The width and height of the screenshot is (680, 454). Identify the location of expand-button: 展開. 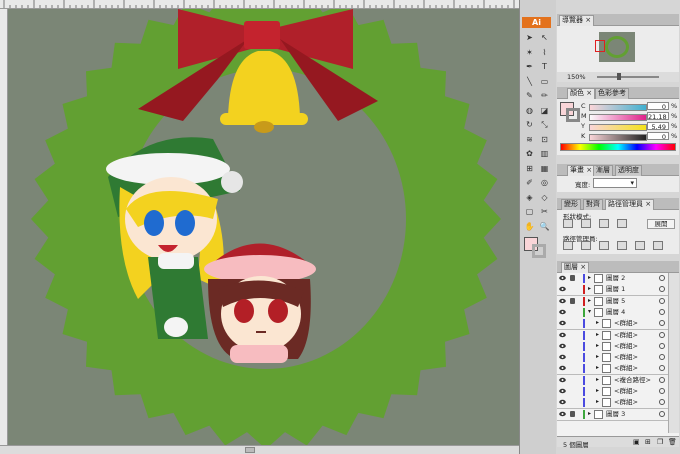
(661, 224).